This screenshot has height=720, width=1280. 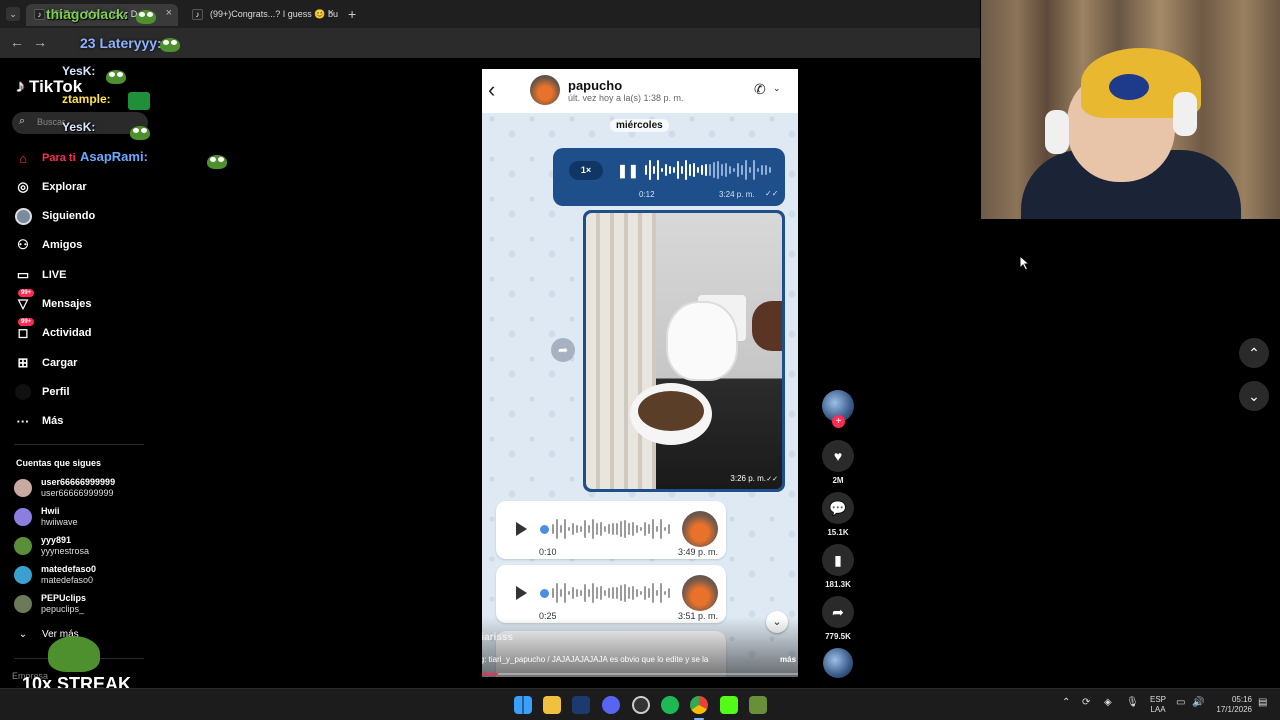 I want to click on sidebar-item-mensajes: ▽ 99+ Mensajes, so click(x=53, y=301).